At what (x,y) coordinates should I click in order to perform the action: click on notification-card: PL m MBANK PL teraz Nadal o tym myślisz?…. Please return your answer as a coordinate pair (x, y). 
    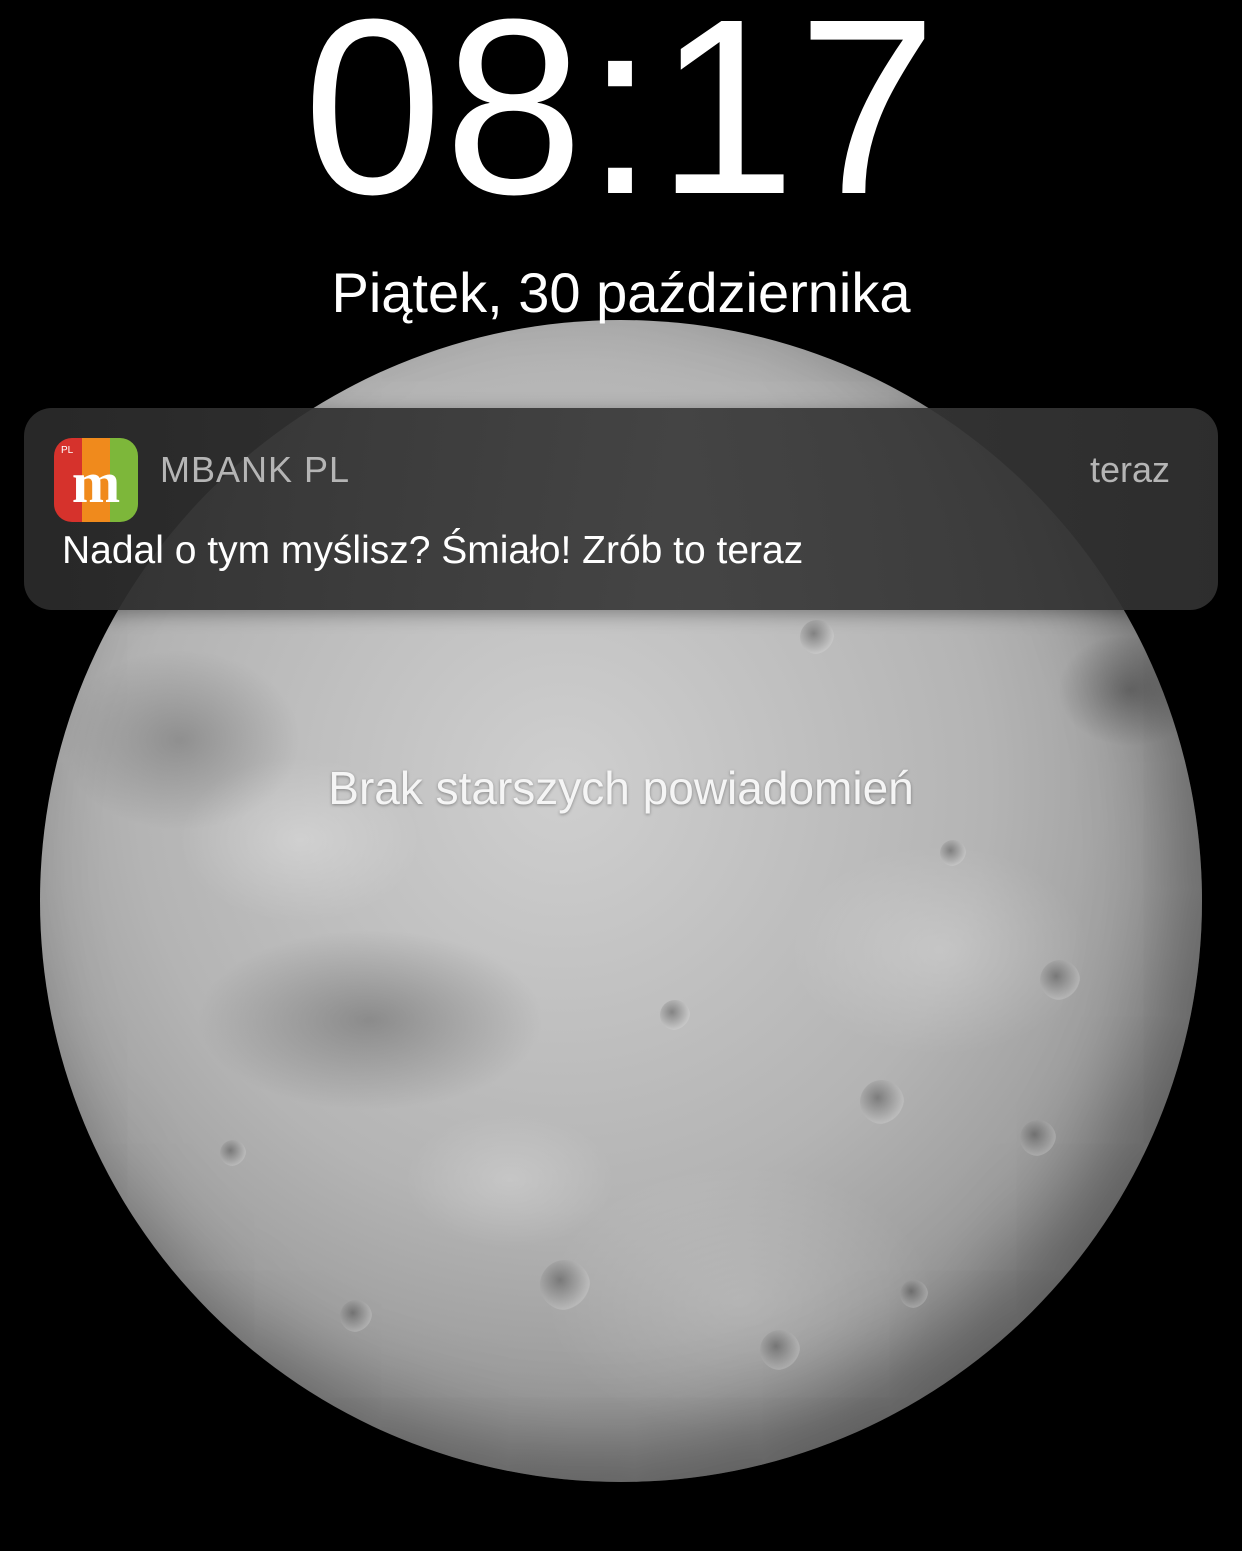
    Looking at the image, I should click on (621, 509).